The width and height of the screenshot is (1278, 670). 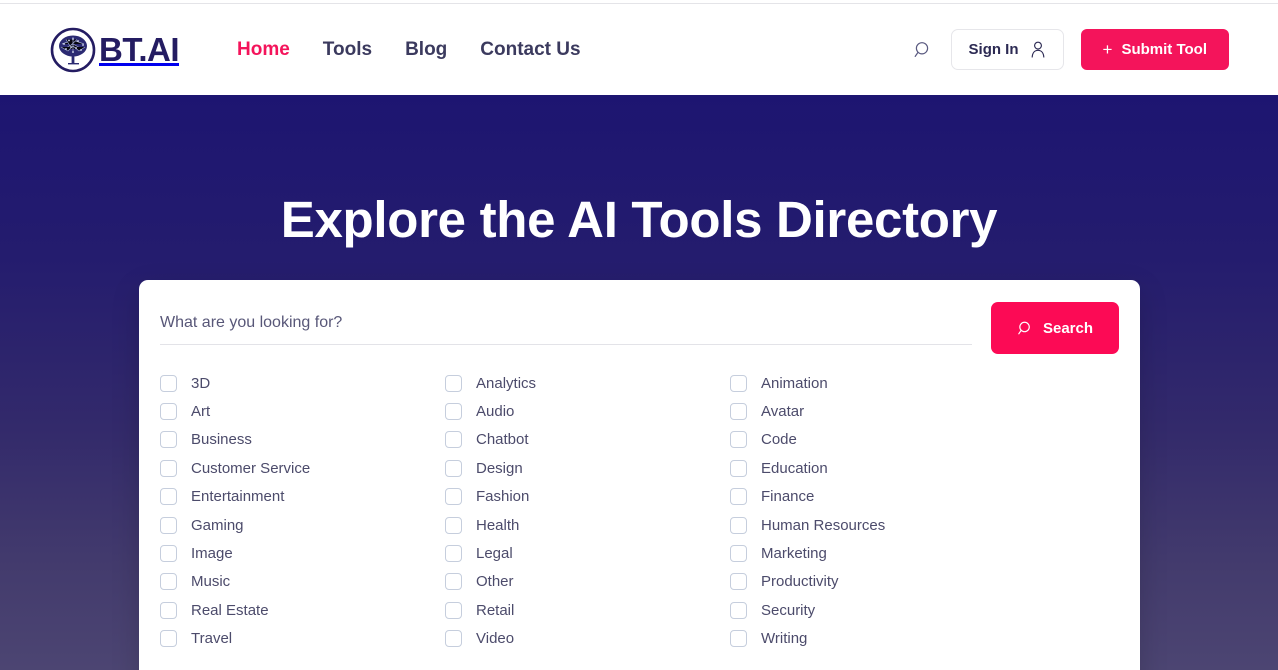 What do you see at coordinates (924, 553) in the screenshot?
I see `category-option-marketing: Marketing` at bounding box center [924, 553].